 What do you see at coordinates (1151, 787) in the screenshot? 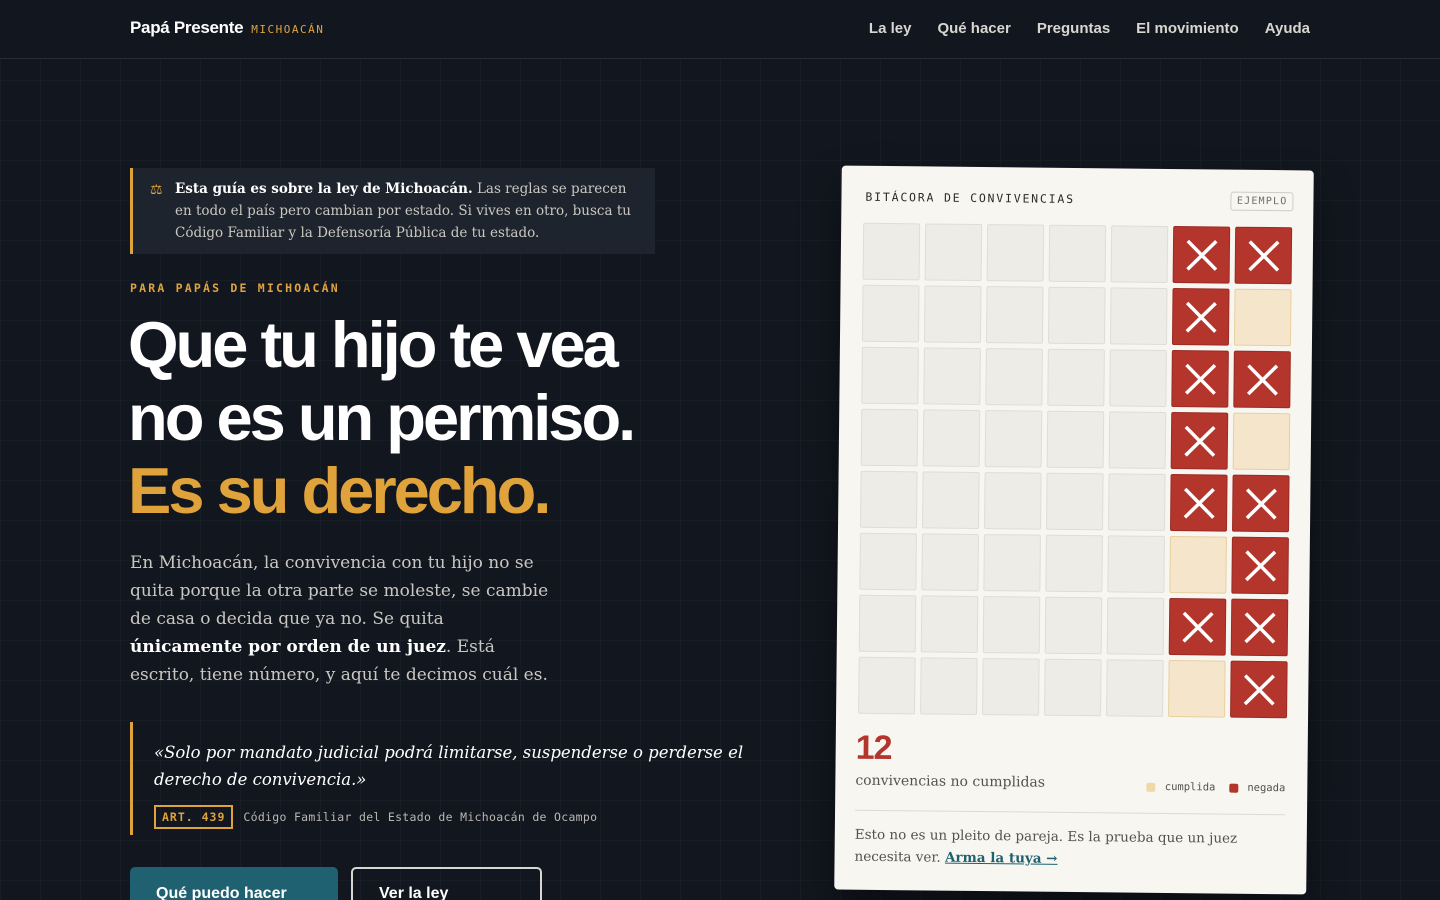
I see `legend-swatch-cumplida` at bounding box center [1151, 787].